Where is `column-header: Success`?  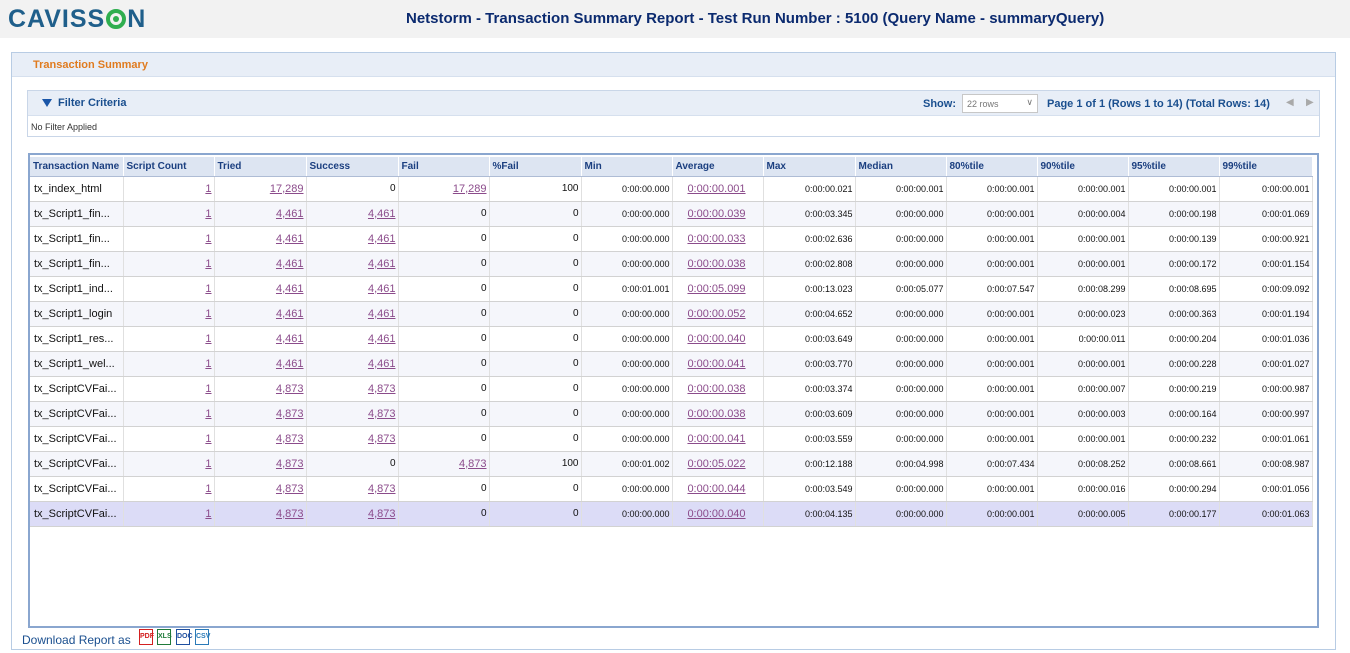 column-header: Success is located at coordinates (352, 167).